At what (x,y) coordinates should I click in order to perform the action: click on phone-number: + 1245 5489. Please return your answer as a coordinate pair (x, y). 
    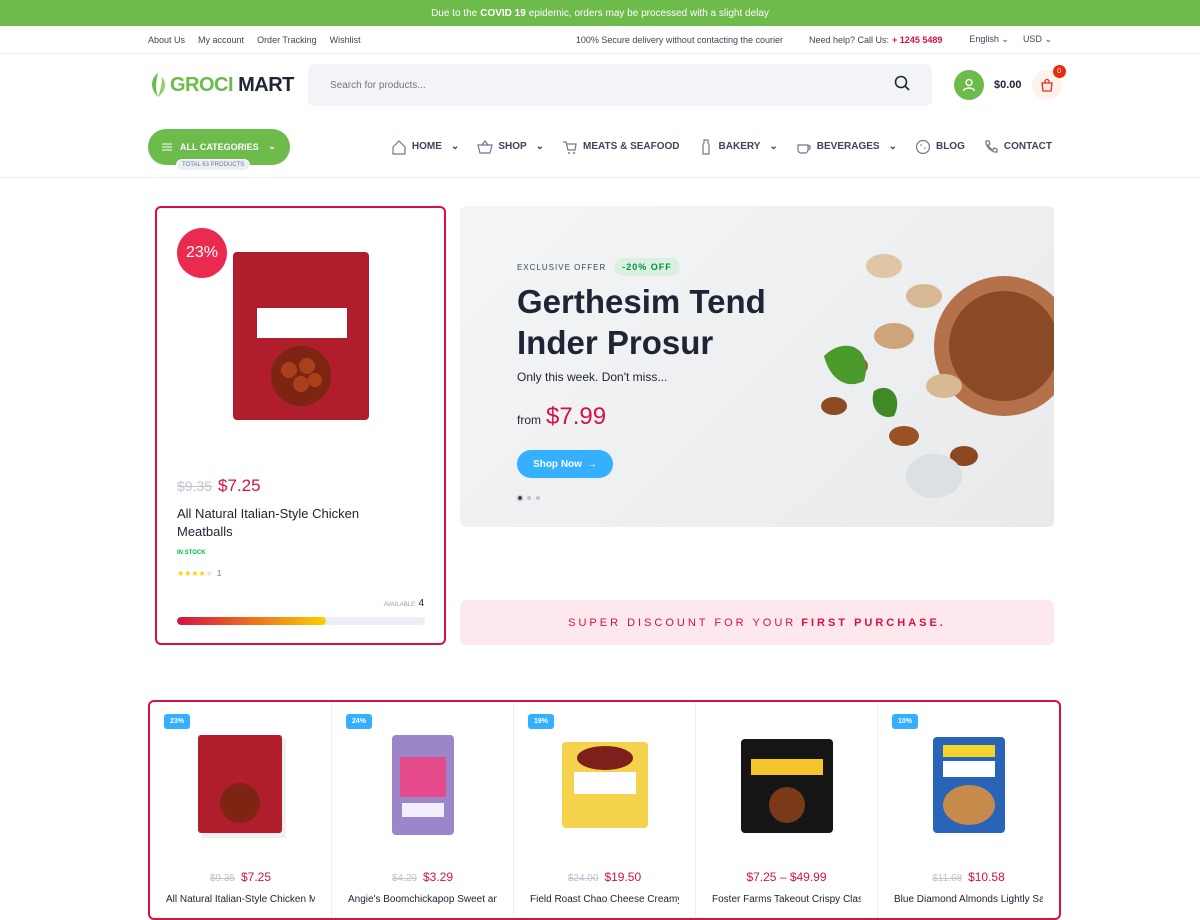
    Looking at the image, I should click on (917, 40).